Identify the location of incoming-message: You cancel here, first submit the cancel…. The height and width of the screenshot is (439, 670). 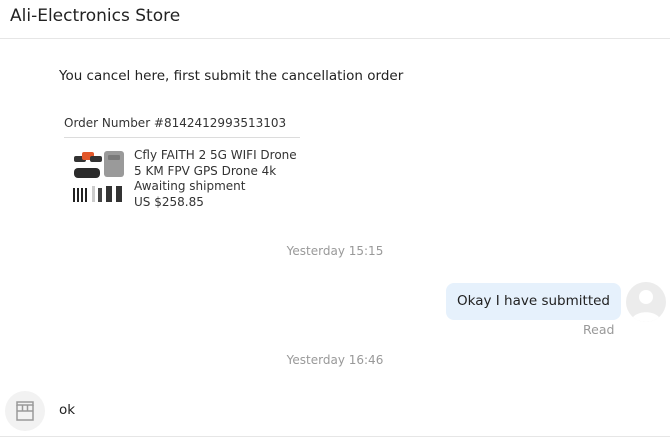
(231, 76).